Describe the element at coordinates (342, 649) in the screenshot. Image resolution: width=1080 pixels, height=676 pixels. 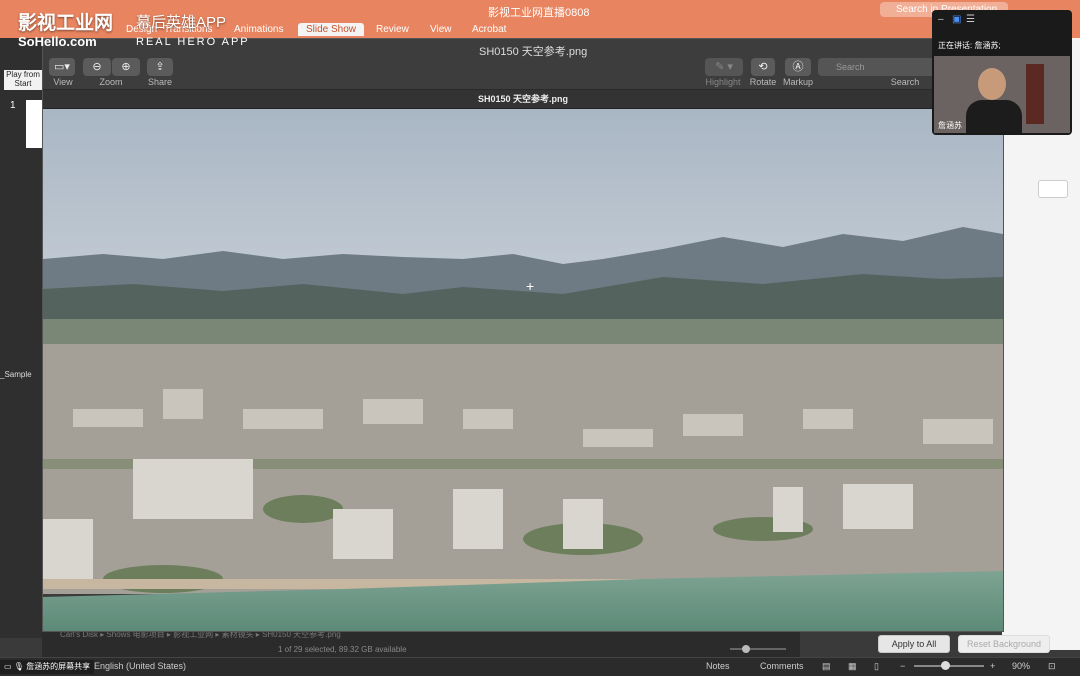
I see `finder-status: 1 of 29 selected, 89.32 GB available` at that location.